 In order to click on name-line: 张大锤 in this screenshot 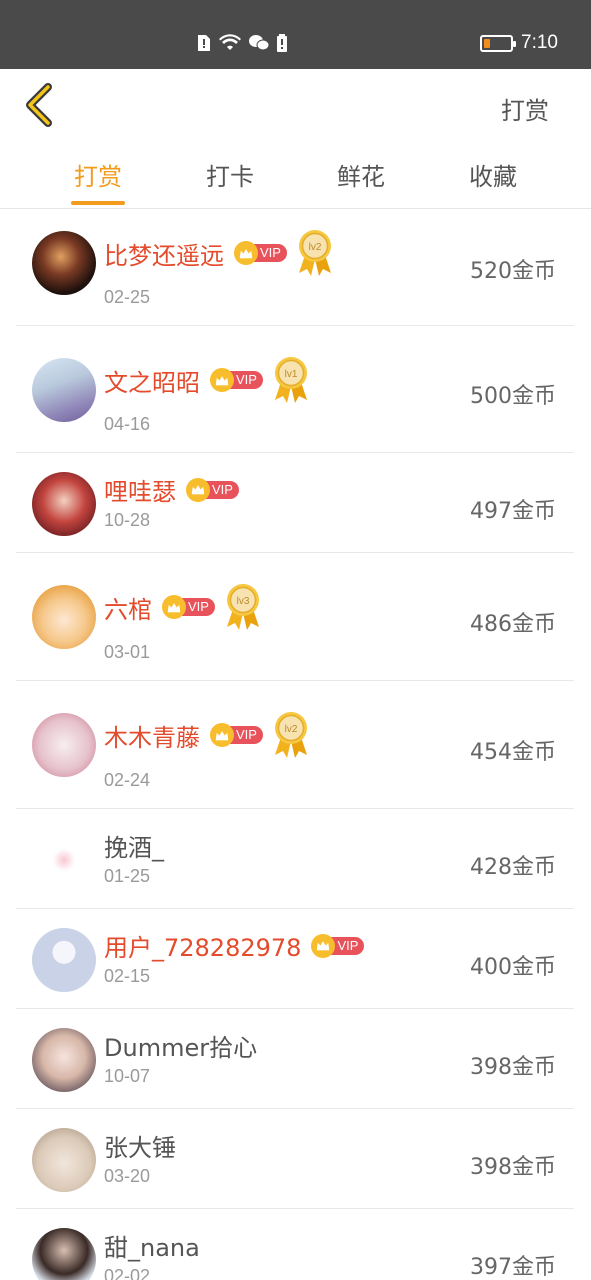, I will do `click(140, 1145)`.